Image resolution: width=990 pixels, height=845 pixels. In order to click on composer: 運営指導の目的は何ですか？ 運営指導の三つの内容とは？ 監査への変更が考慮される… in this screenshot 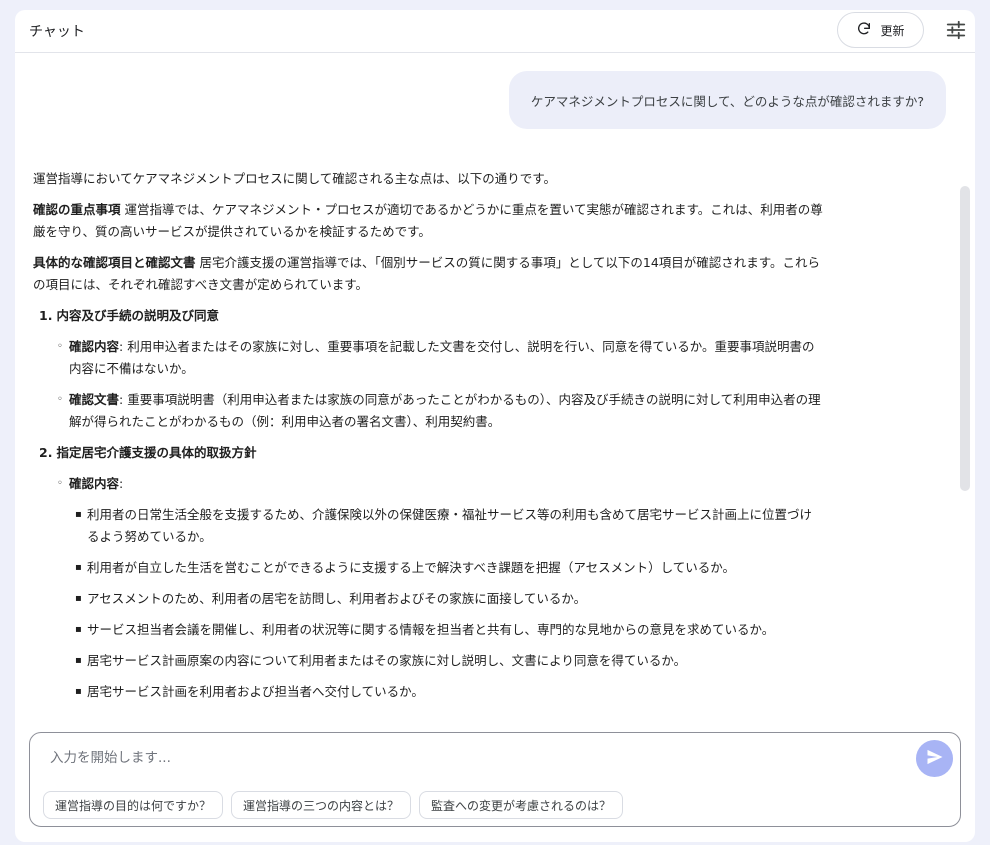, I will do `click(495, 779)`.